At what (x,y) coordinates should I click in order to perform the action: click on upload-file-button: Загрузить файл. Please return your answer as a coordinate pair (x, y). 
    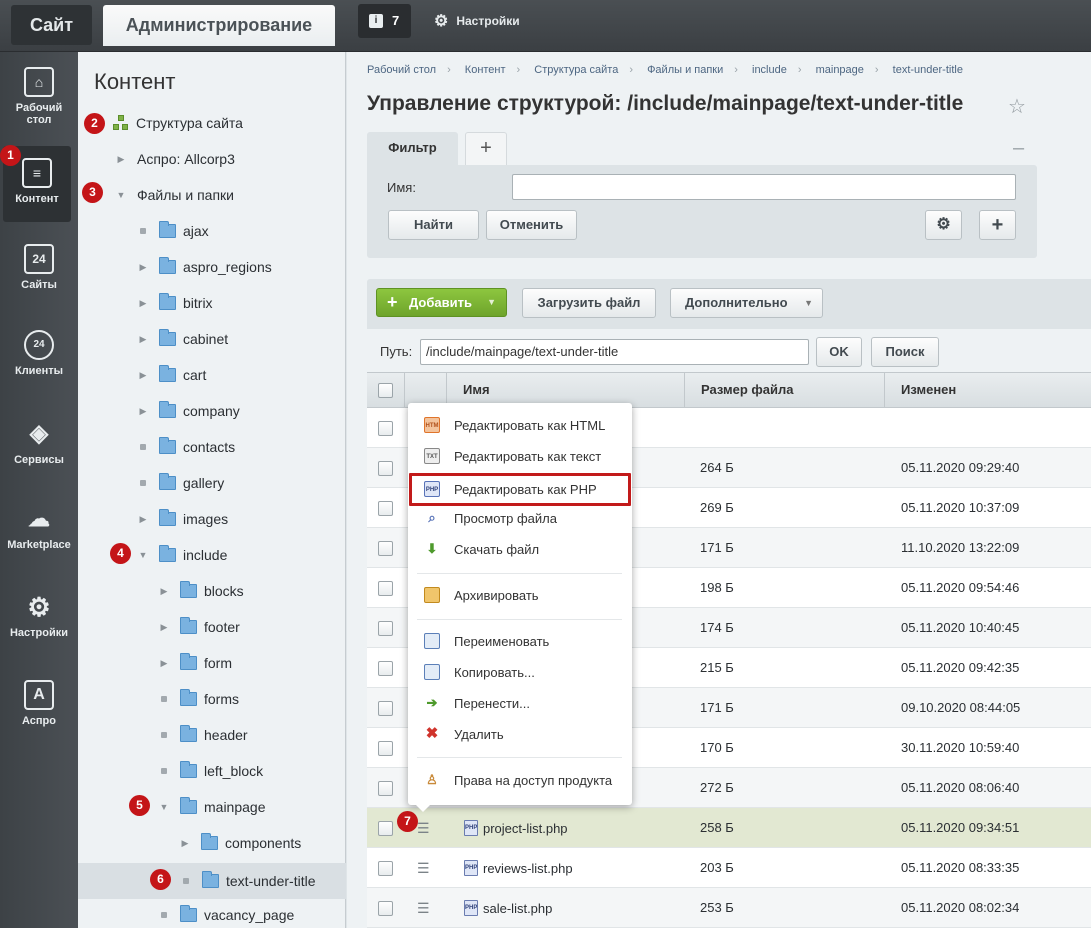
    Looking at the image, I should click on (589, 303).